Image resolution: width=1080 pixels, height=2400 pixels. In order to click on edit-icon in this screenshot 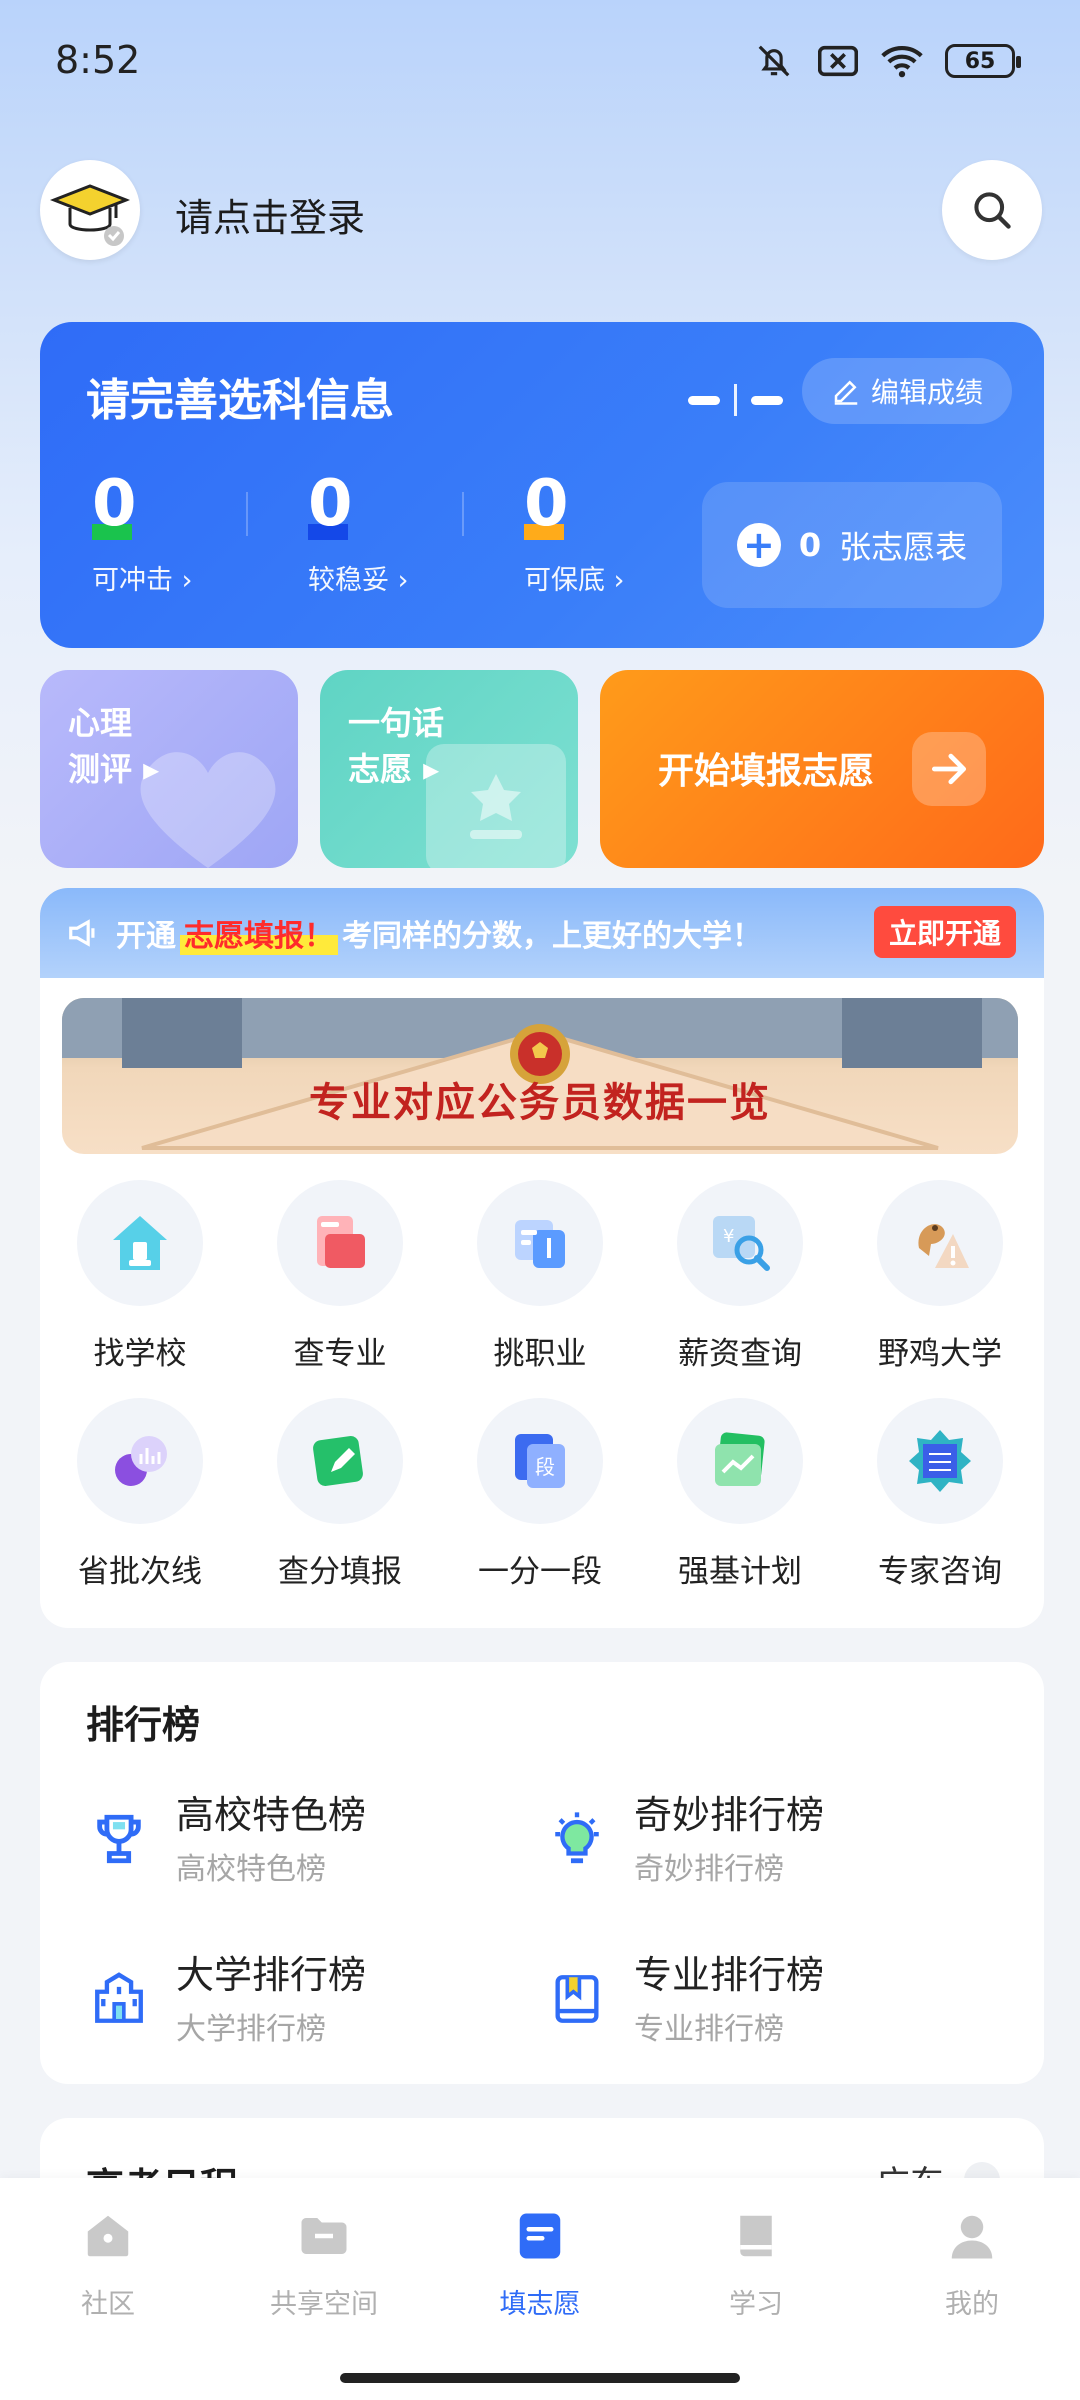, I will do `click(340, 1461)`.